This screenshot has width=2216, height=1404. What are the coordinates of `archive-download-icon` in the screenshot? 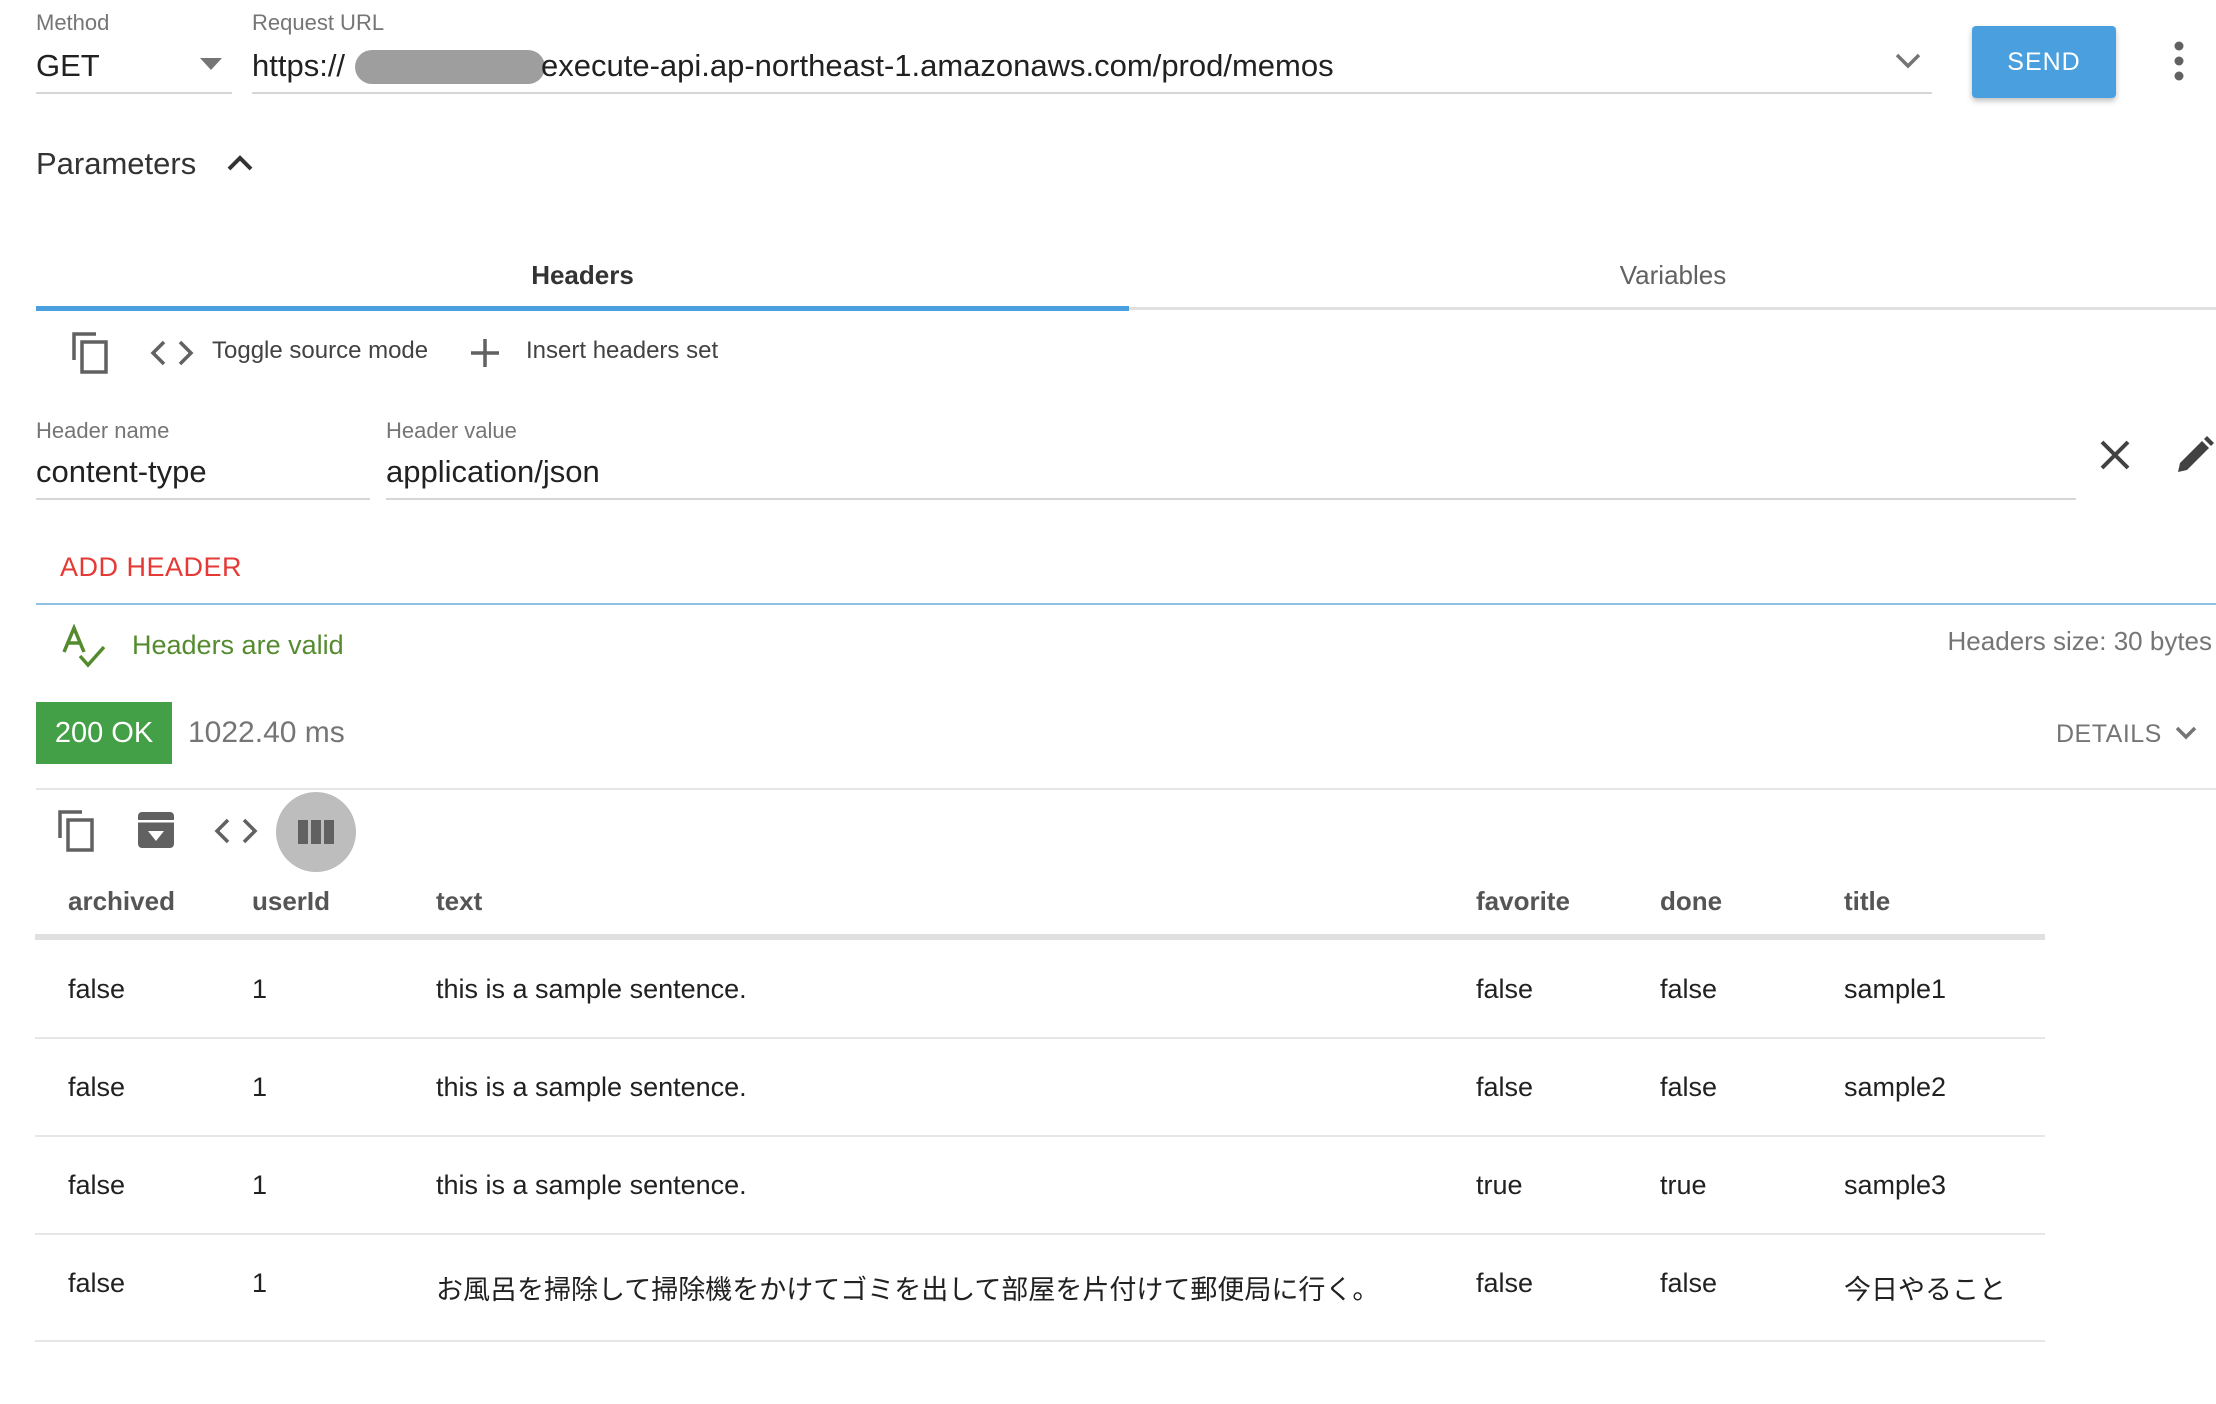 It's located at (156, 830).